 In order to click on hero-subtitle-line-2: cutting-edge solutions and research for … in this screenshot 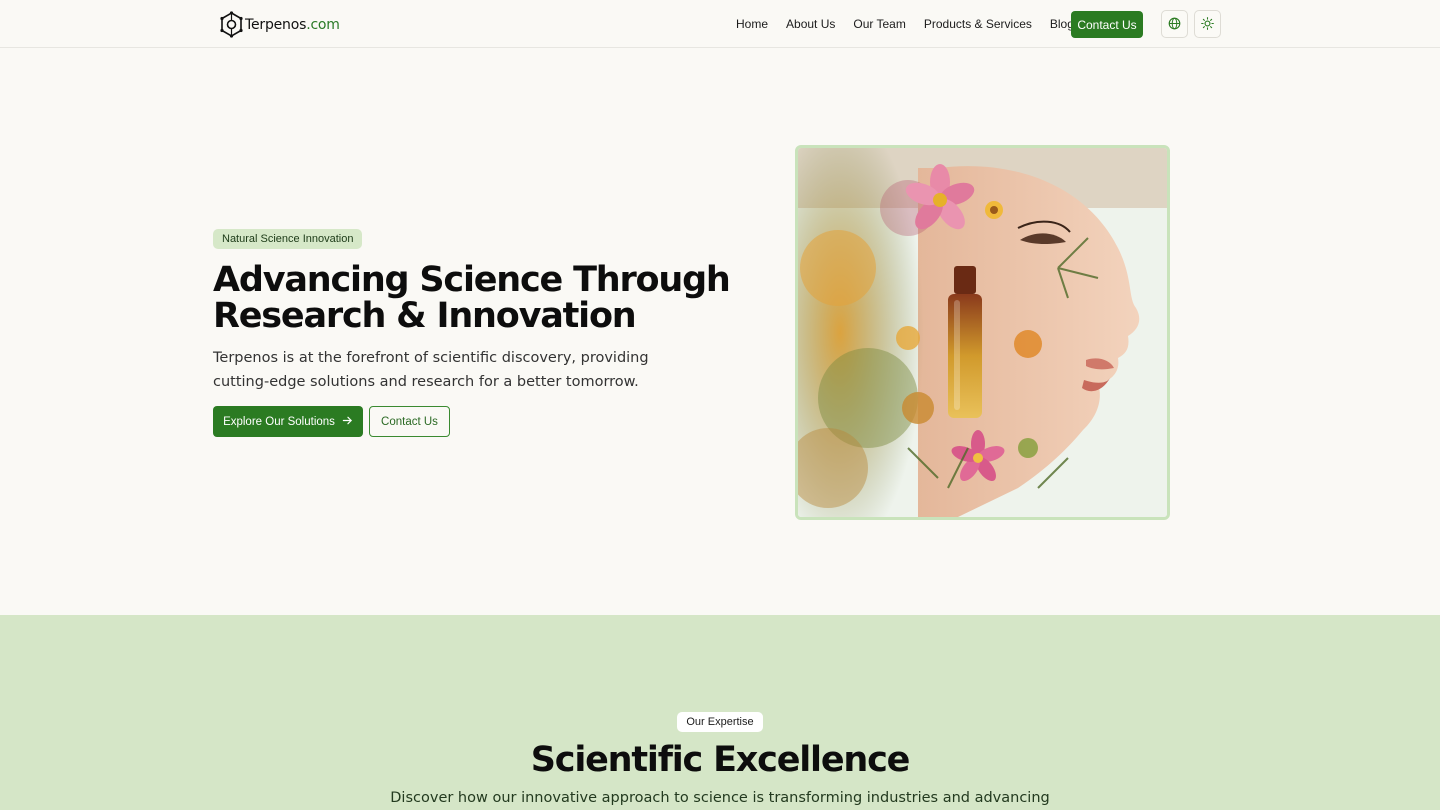, I will do `click(426, 382)`.